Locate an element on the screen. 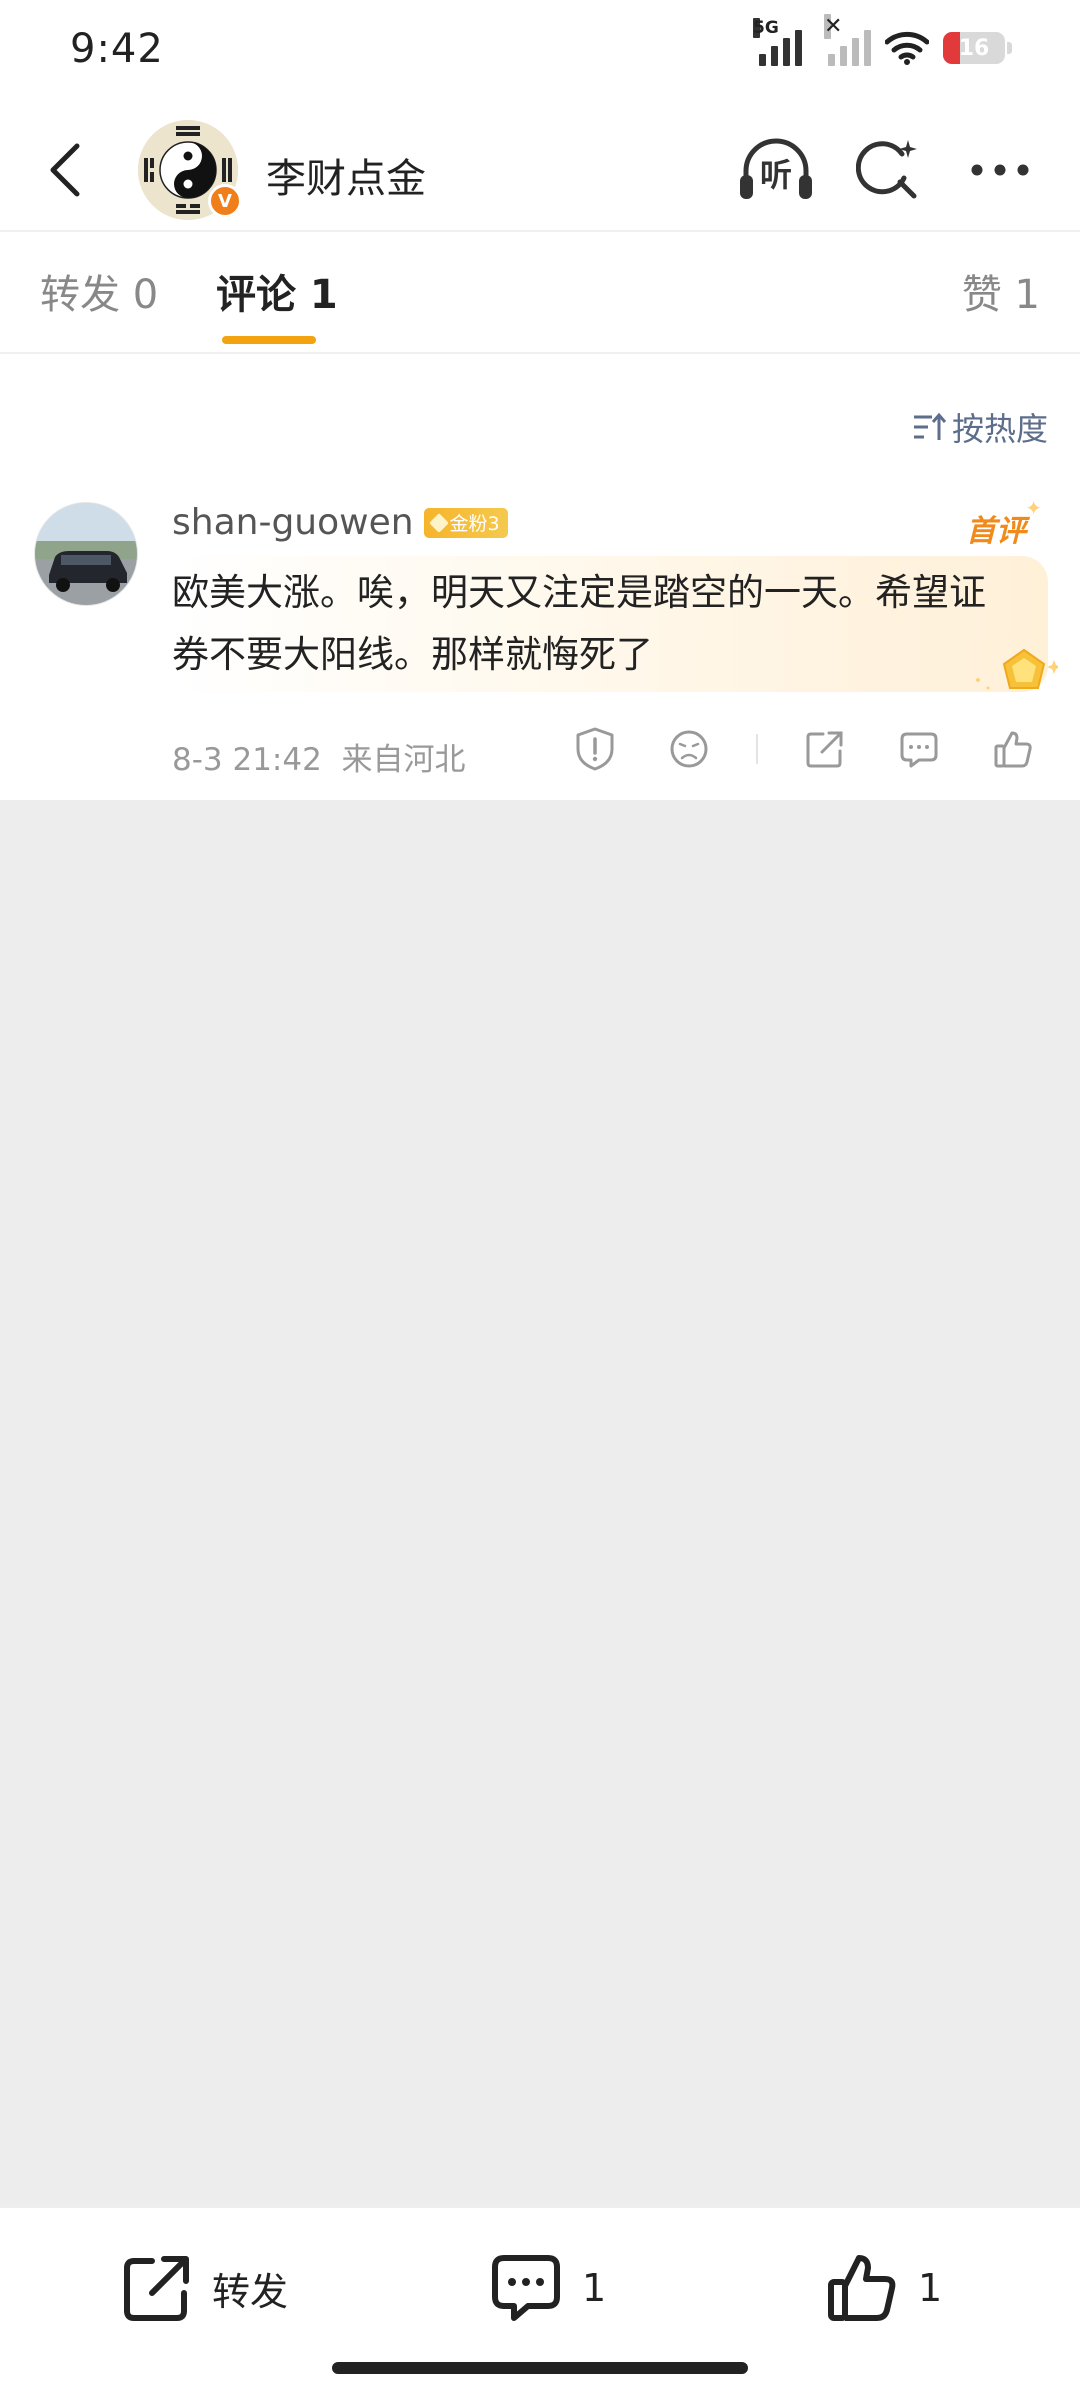 The image size is (1080, 2400). battery-icon: 16 is located at coordinates (974, 48).